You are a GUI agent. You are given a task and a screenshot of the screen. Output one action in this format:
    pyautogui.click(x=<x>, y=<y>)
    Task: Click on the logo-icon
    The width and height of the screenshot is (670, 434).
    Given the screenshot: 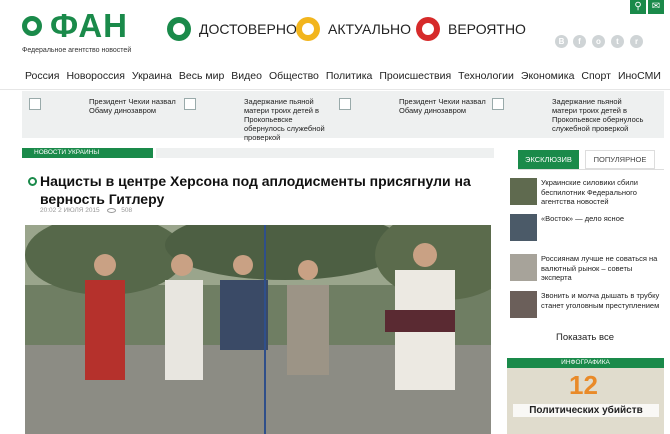 What is the action you would take?
    pyautogui.click(x=32, y=26)
    